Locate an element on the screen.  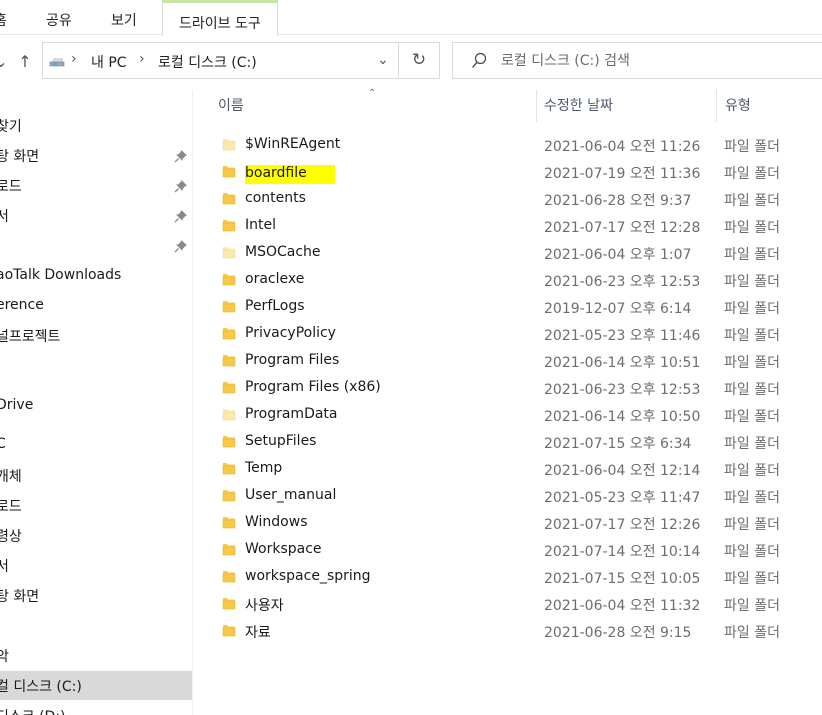
nav-item-kakaotalk-downloads: aoTalk Downloads is located at coordinates (96, 276).